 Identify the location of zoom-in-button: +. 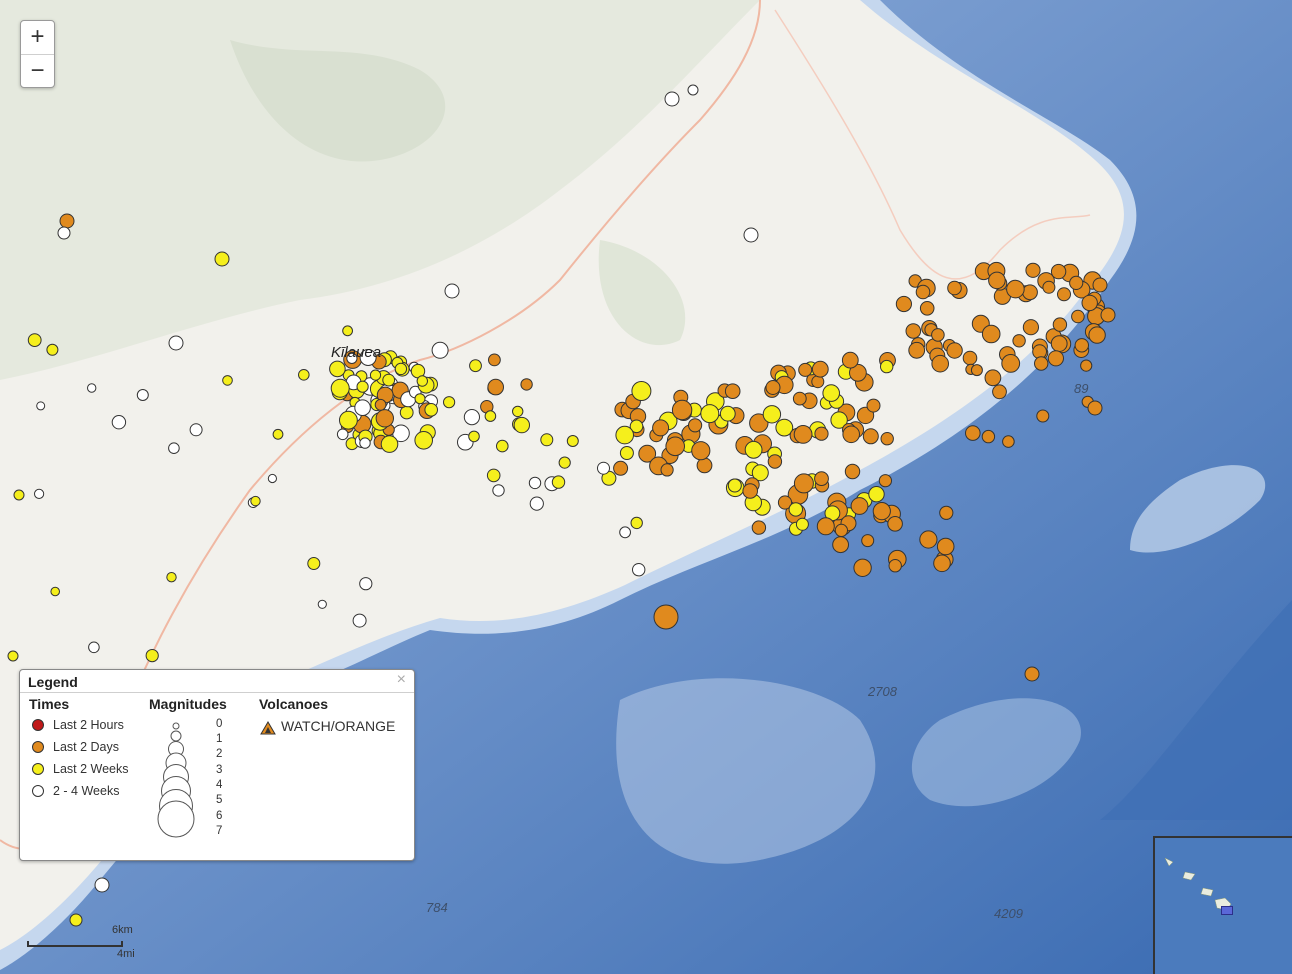
(37, 37).